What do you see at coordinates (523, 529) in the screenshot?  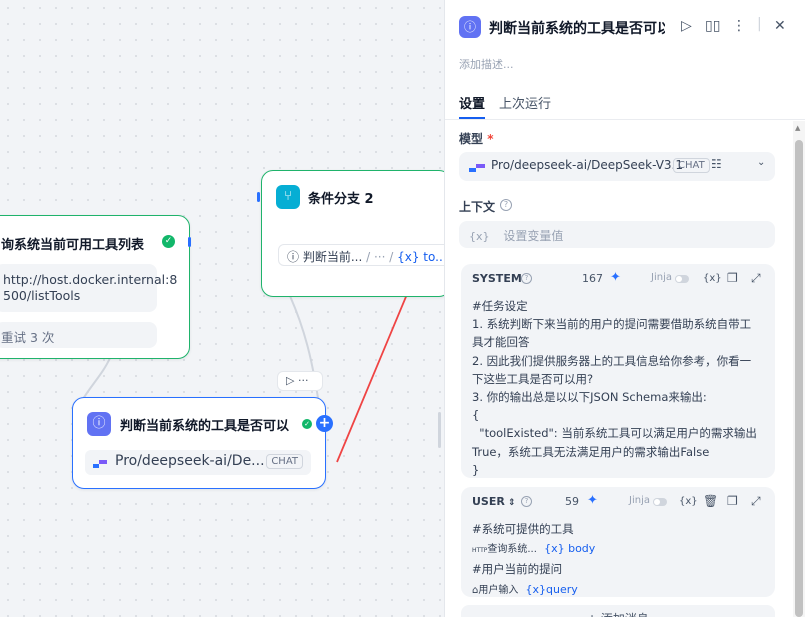 I see `prompt-line: #系统可提供的工具` at bounding box center [523, 529].